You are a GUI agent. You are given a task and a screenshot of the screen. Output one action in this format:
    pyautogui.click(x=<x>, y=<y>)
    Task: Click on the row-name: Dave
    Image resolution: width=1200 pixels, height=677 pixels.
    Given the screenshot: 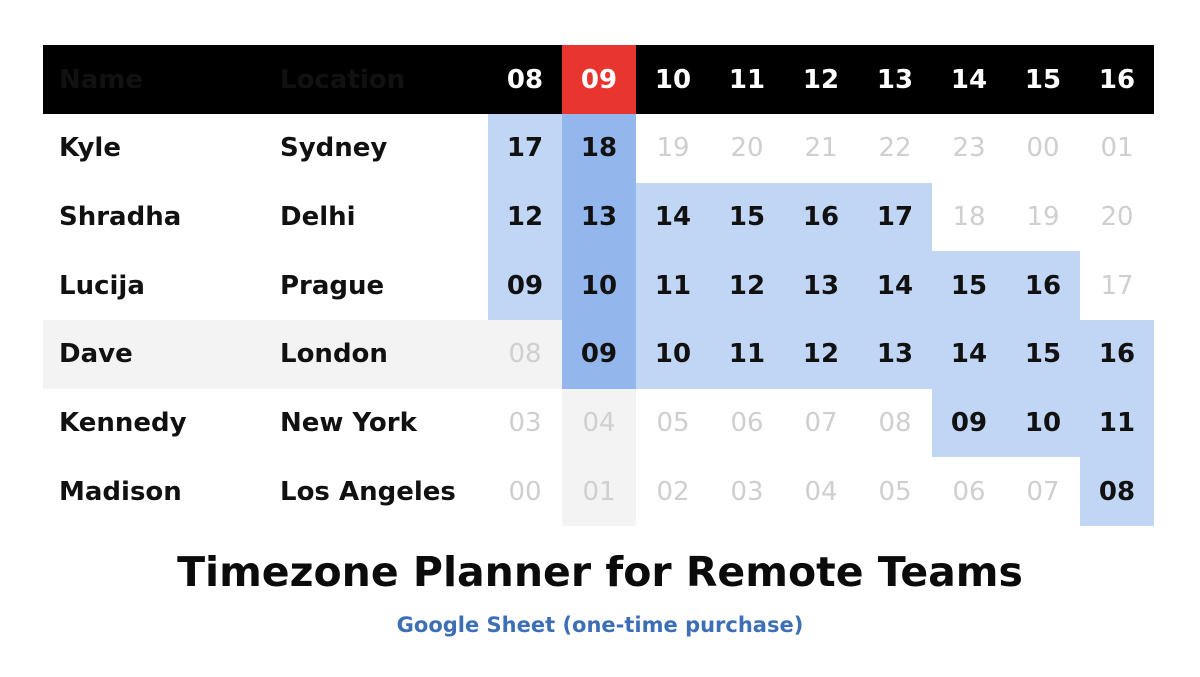 What is the action you would take?
    pyautogui.click(x=153, y=354)
    